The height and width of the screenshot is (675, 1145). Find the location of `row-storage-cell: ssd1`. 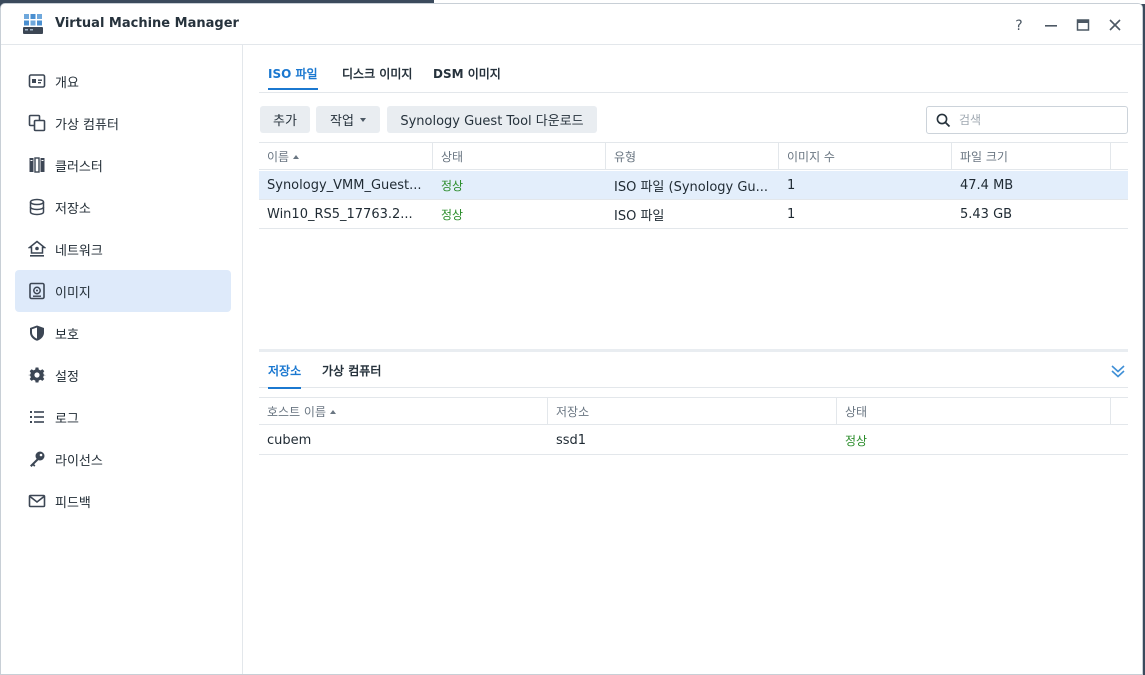

row-storage-cell: ssd1 is located at coordinates (692, 440).